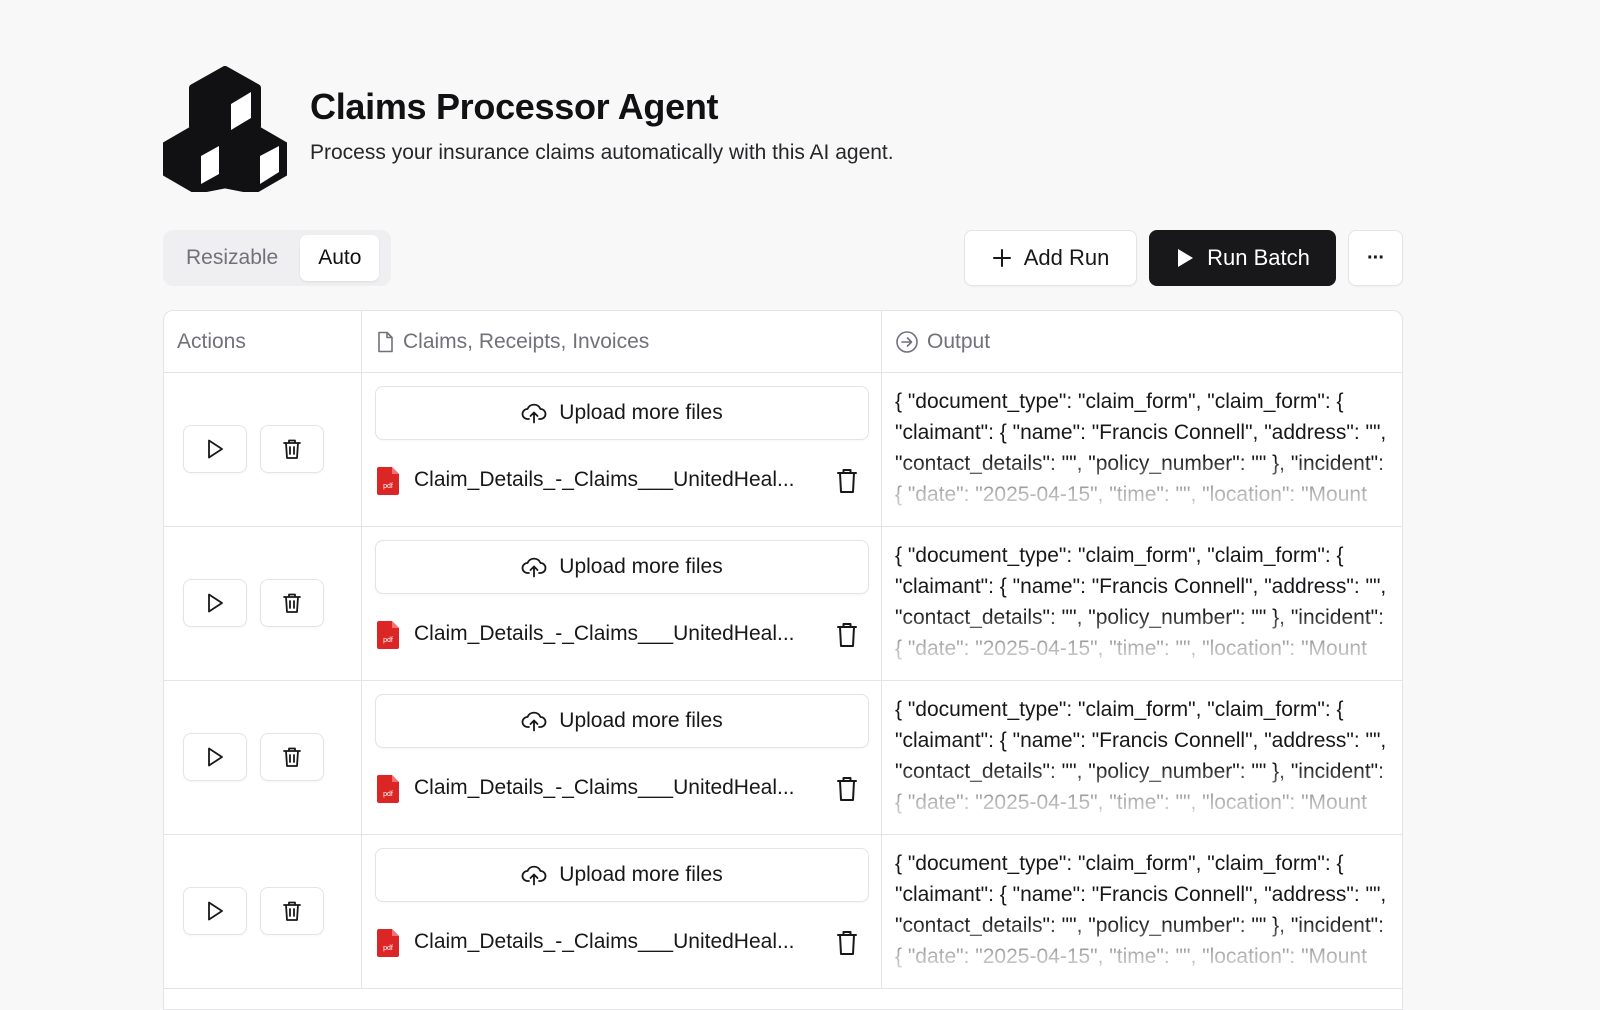 This screenshot has height=1010, width=1600. I want to click on more-options-button: ···, so click(1375, 258).